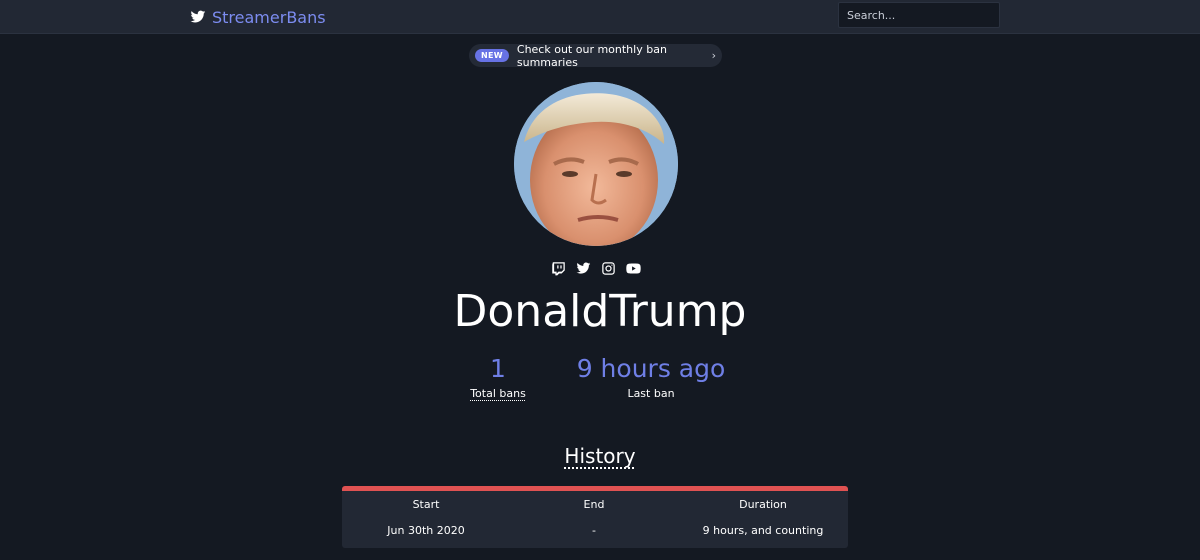  What do you see at coordinates (269, 17) in the screenshot?
I see `brand-name: StreamerBans` at bounding box center [269, 17].